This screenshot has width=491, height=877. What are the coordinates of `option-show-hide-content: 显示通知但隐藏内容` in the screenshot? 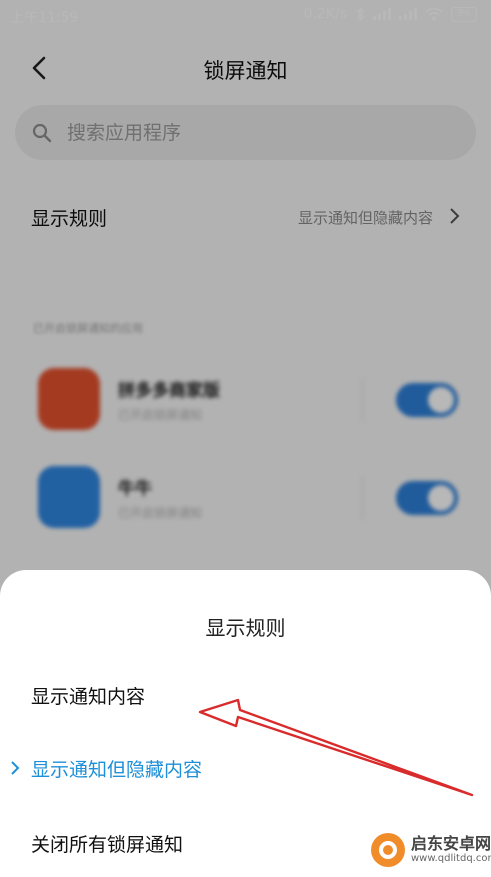 It's located at (245, 769).